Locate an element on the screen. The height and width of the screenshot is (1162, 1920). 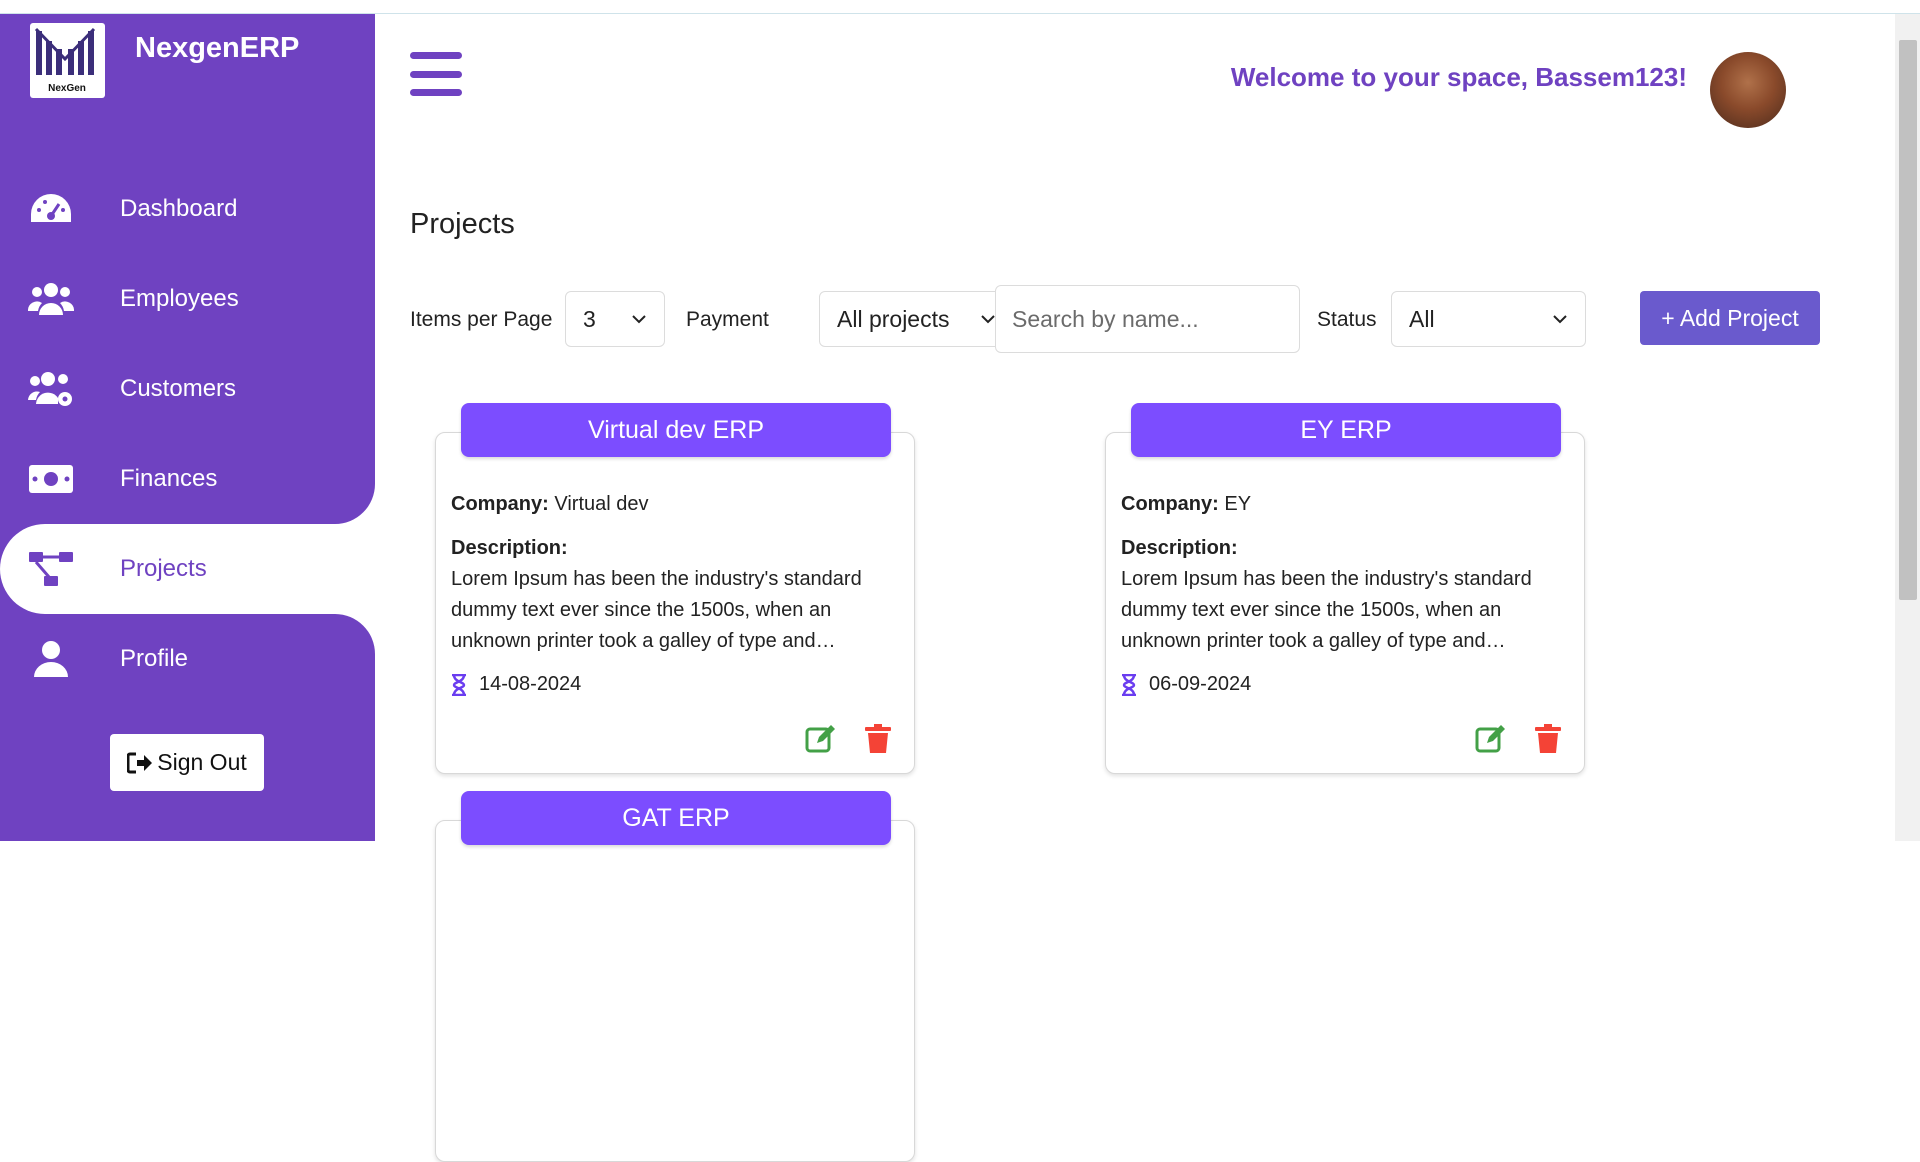
logo-text: NexGen is located at coordinates (67, 88).